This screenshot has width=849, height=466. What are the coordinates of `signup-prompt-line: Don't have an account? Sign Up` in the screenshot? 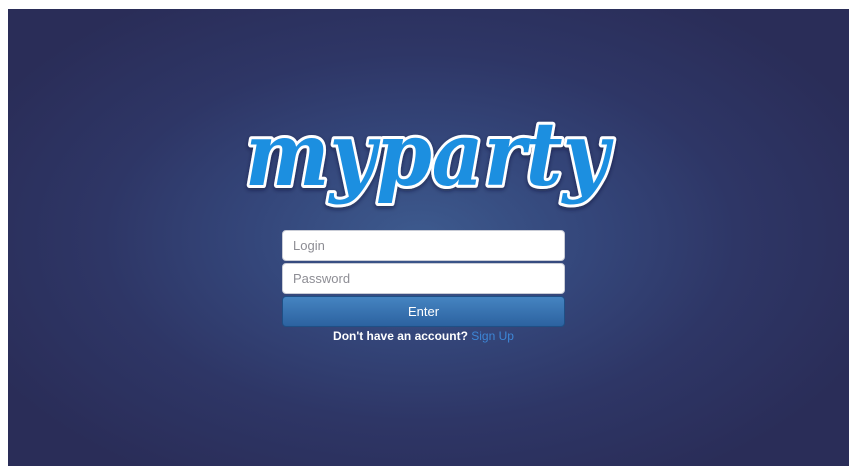 It's located at (423, 336).